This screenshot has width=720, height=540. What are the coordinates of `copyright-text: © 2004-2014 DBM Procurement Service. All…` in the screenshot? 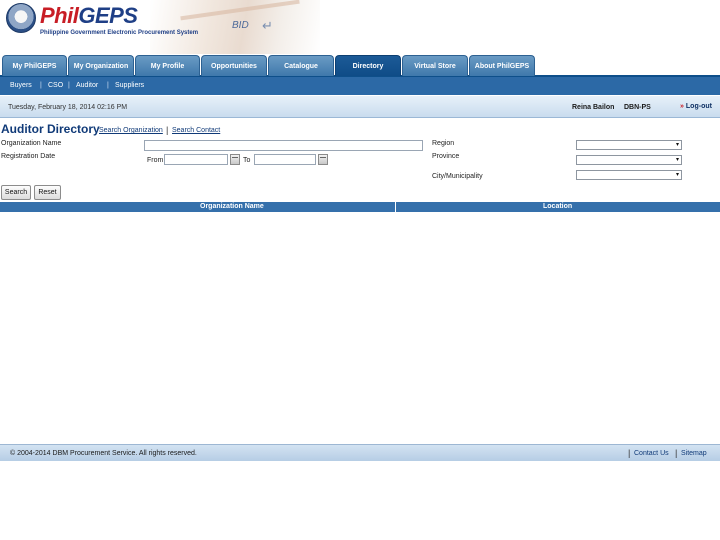 It's located at (103, 453).